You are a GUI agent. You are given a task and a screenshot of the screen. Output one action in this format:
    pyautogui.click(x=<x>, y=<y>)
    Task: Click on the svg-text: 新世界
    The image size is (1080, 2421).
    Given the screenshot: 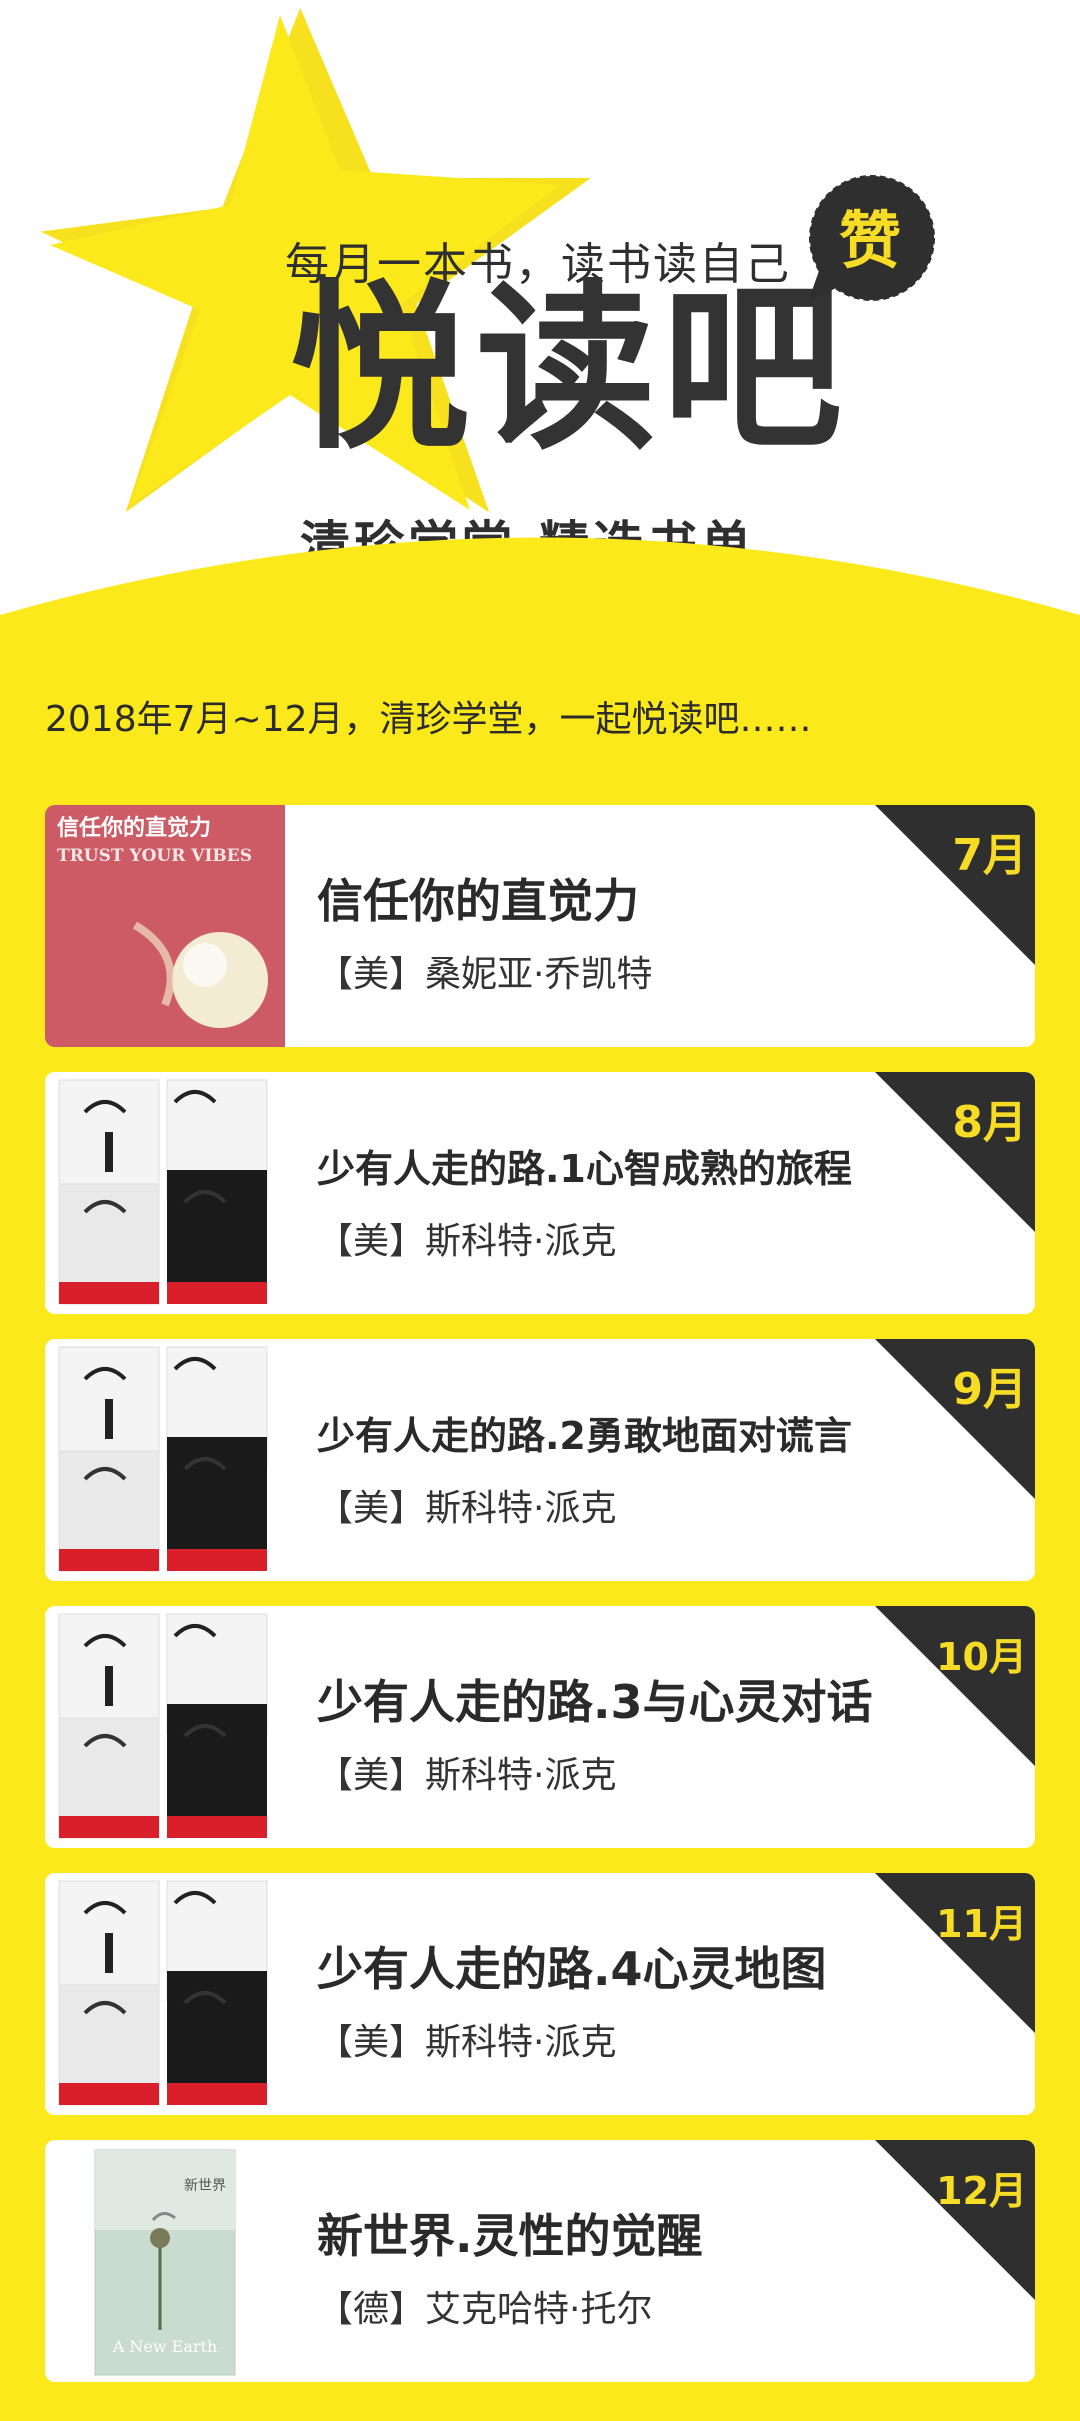 What is the action you would take?
    pyautogui.click(x=205, y=2186)
    